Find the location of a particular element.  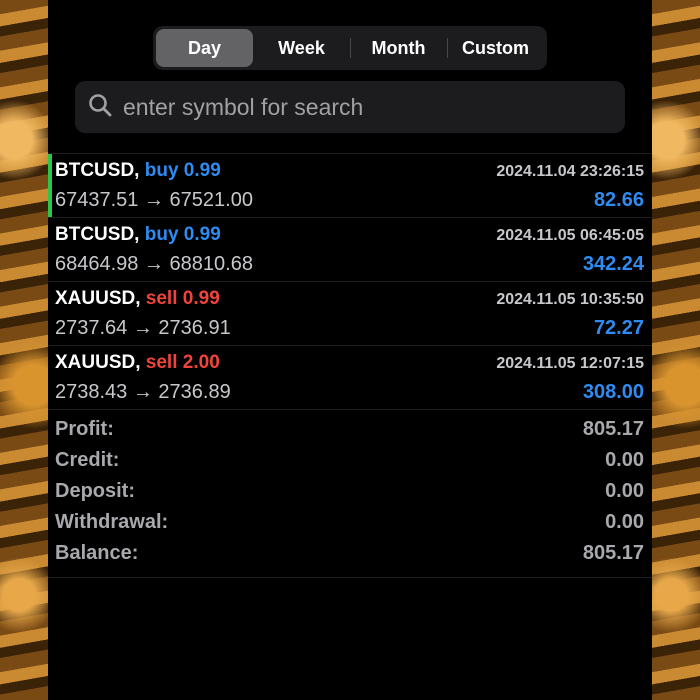

deal-title: XAUUSD, sell 0.99 is located at coordinates (137, 299).